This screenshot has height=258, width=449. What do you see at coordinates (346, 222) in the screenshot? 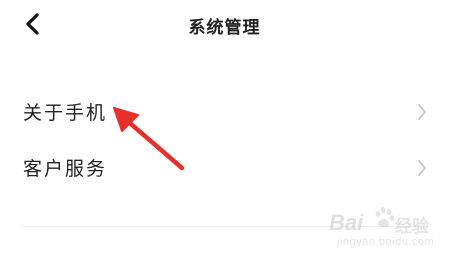
I see `watermark-brand: Bai` at bounding box center [346, 222].